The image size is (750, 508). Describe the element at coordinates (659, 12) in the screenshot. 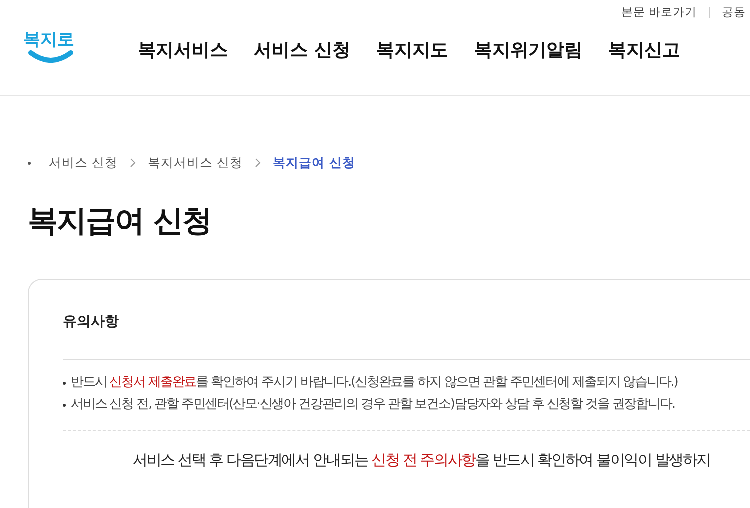

I see `top-link: 본문 바로가기` at that location.